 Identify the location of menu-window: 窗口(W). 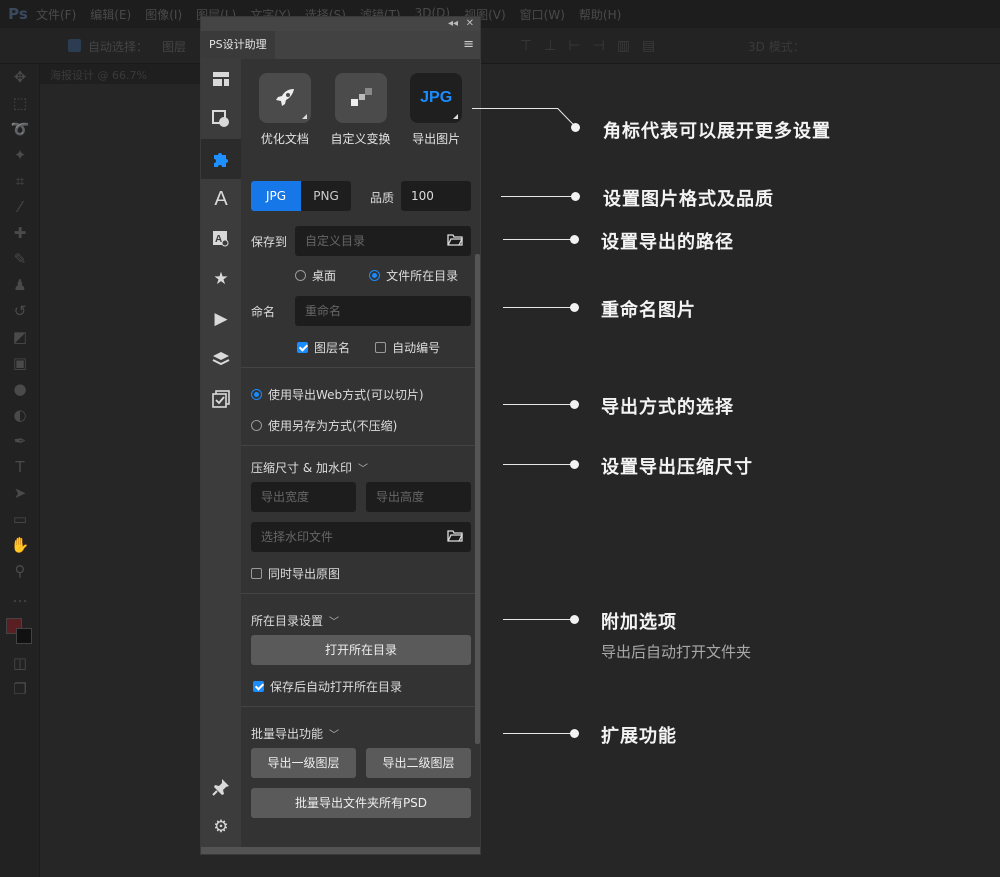
(542, 14).